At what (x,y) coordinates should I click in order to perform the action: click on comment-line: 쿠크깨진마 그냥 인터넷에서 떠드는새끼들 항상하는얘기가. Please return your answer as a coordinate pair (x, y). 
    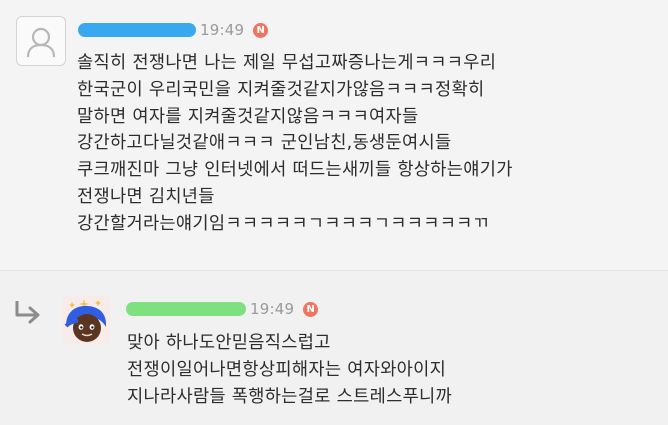
    Looking at the image, I should click on (295, 170).